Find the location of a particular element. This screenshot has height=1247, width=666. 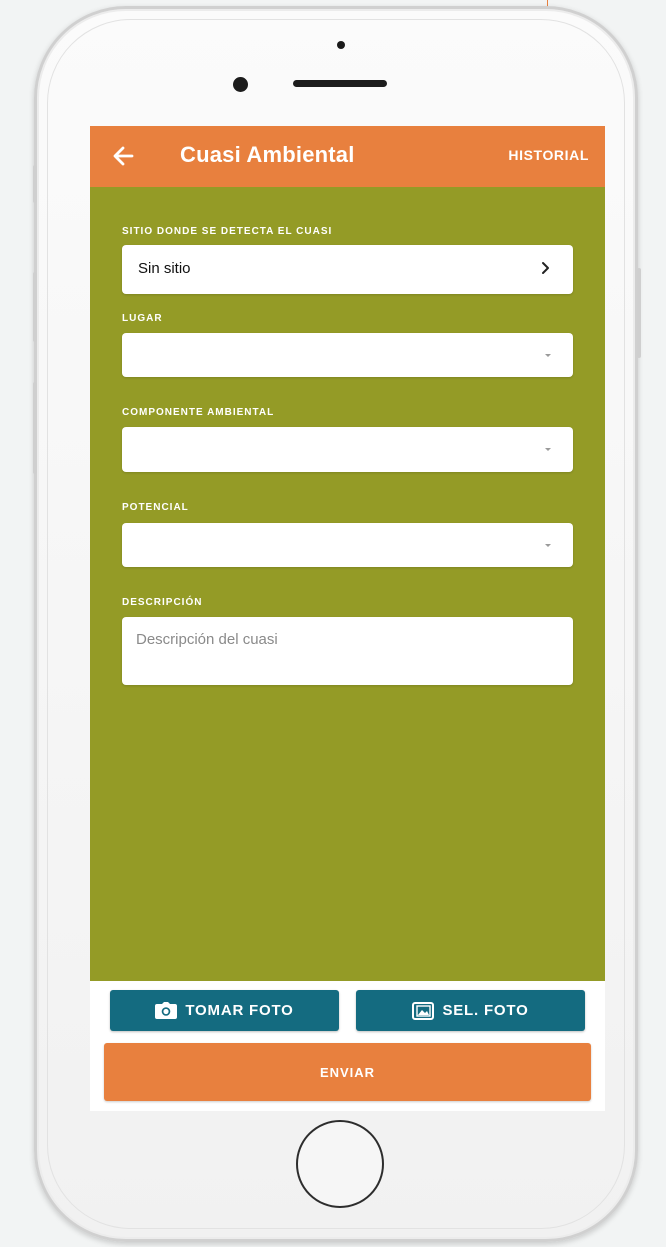

app-bar: Cuasi Ambiental HISTORIAL is located at coordinates (347, 156).